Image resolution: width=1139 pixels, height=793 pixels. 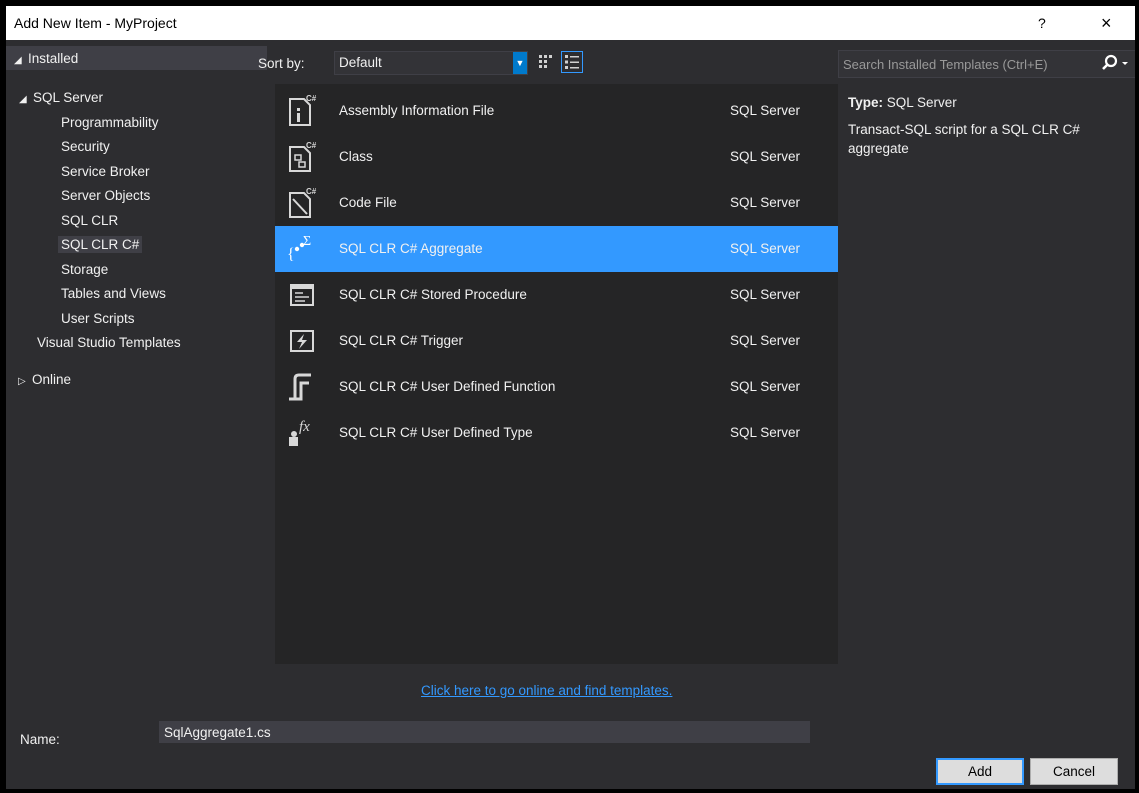 What do you see at coordinates (110, 122) in the screenshot?
I see `tree-node-programmability: Programmability` at bounding box center [110, 122].